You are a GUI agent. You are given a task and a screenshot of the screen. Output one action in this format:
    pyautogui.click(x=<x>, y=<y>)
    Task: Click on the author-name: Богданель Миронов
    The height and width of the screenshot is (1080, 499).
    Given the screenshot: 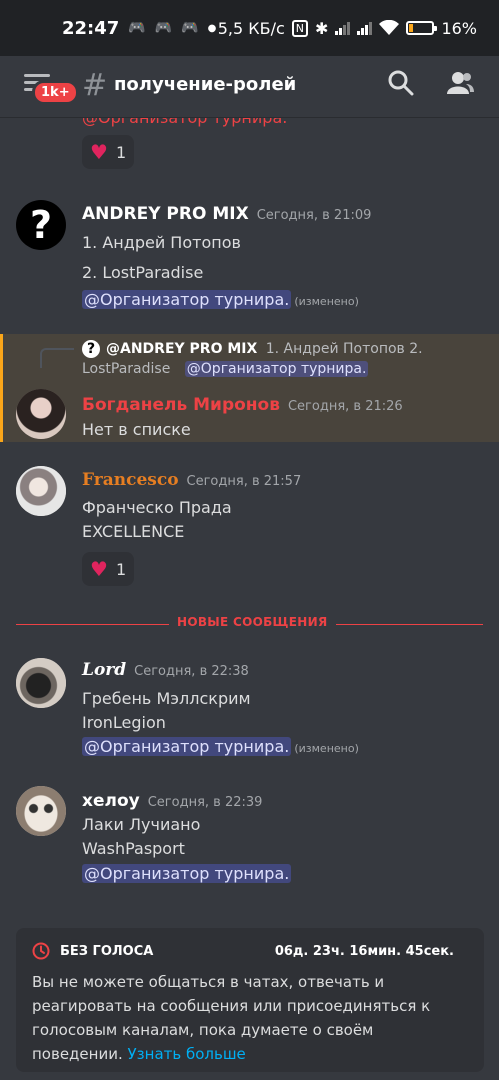 What is the action you would take?
    pyautogui.click(x=181, y=405)
    